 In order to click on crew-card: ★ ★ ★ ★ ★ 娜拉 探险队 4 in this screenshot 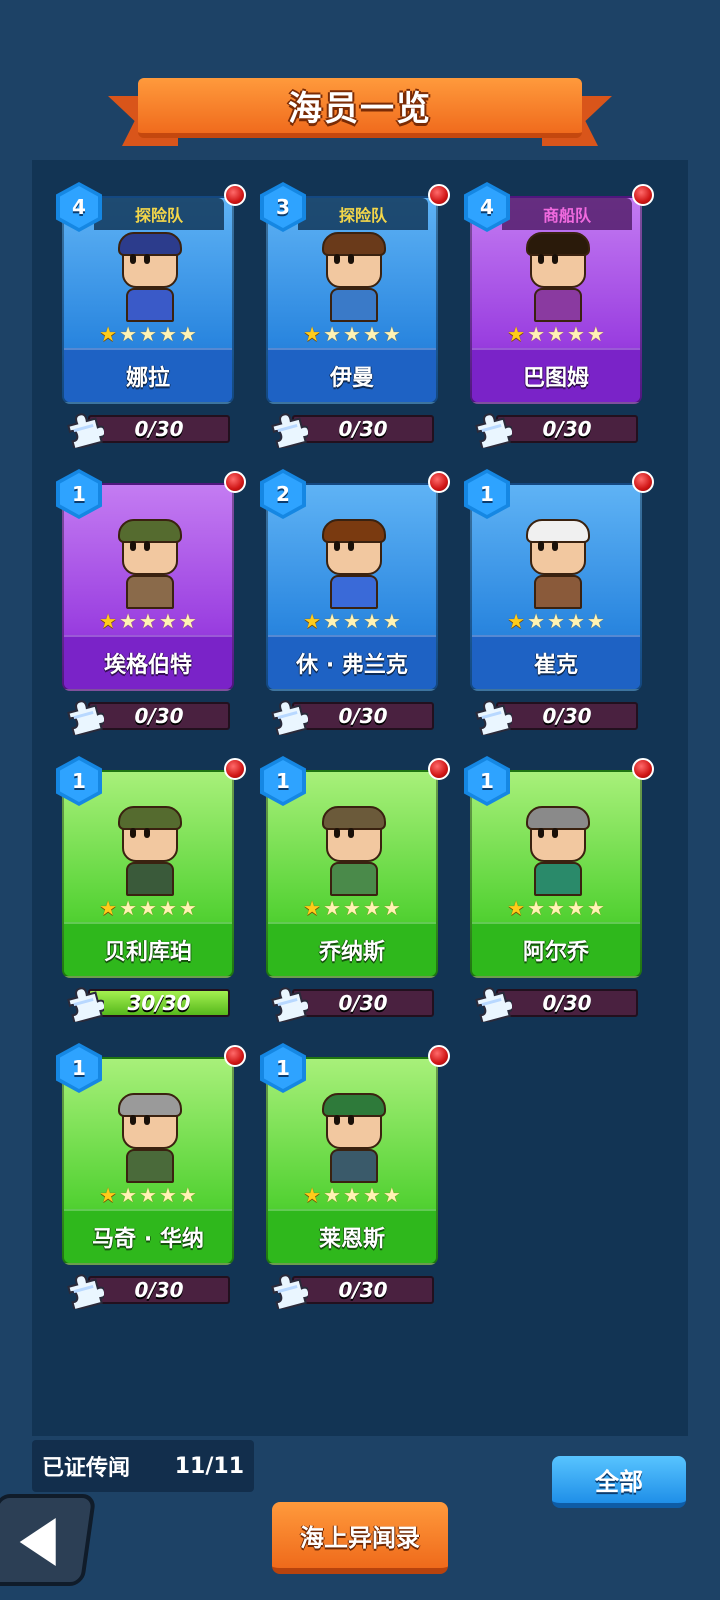, I will do `click(151, 293)`.